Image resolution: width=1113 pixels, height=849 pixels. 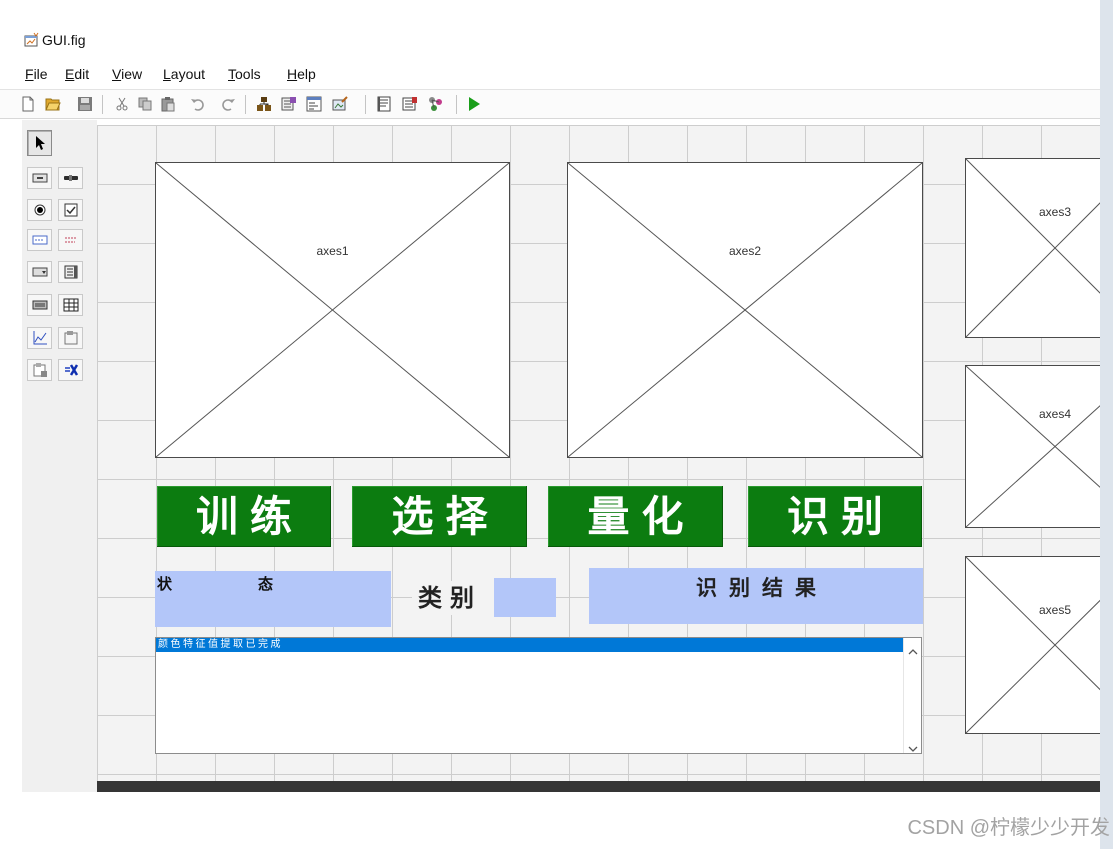 I want to click on status-label-char: 态, so click(x=266, y=584).